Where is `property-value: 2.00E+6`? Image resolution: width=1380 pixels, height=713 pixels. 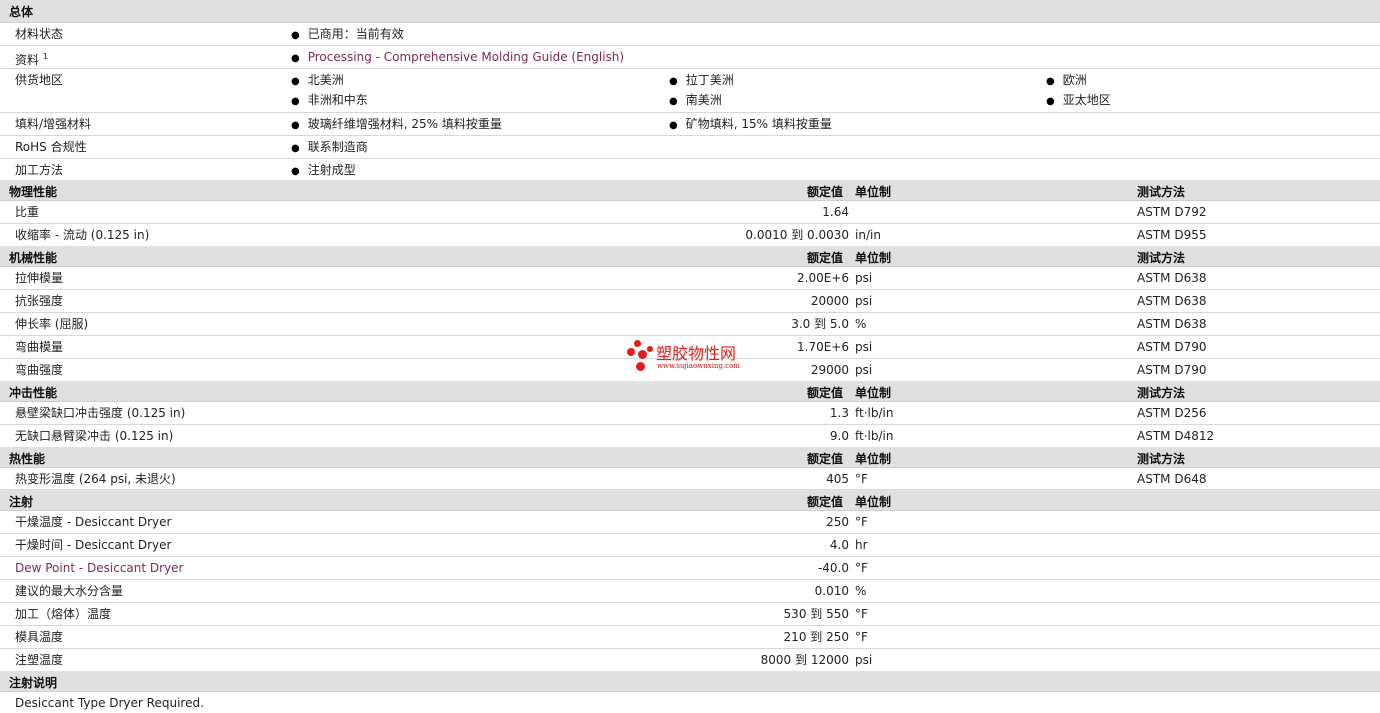
property-value: 2.00E+6 is located at coordinates (823, 278).